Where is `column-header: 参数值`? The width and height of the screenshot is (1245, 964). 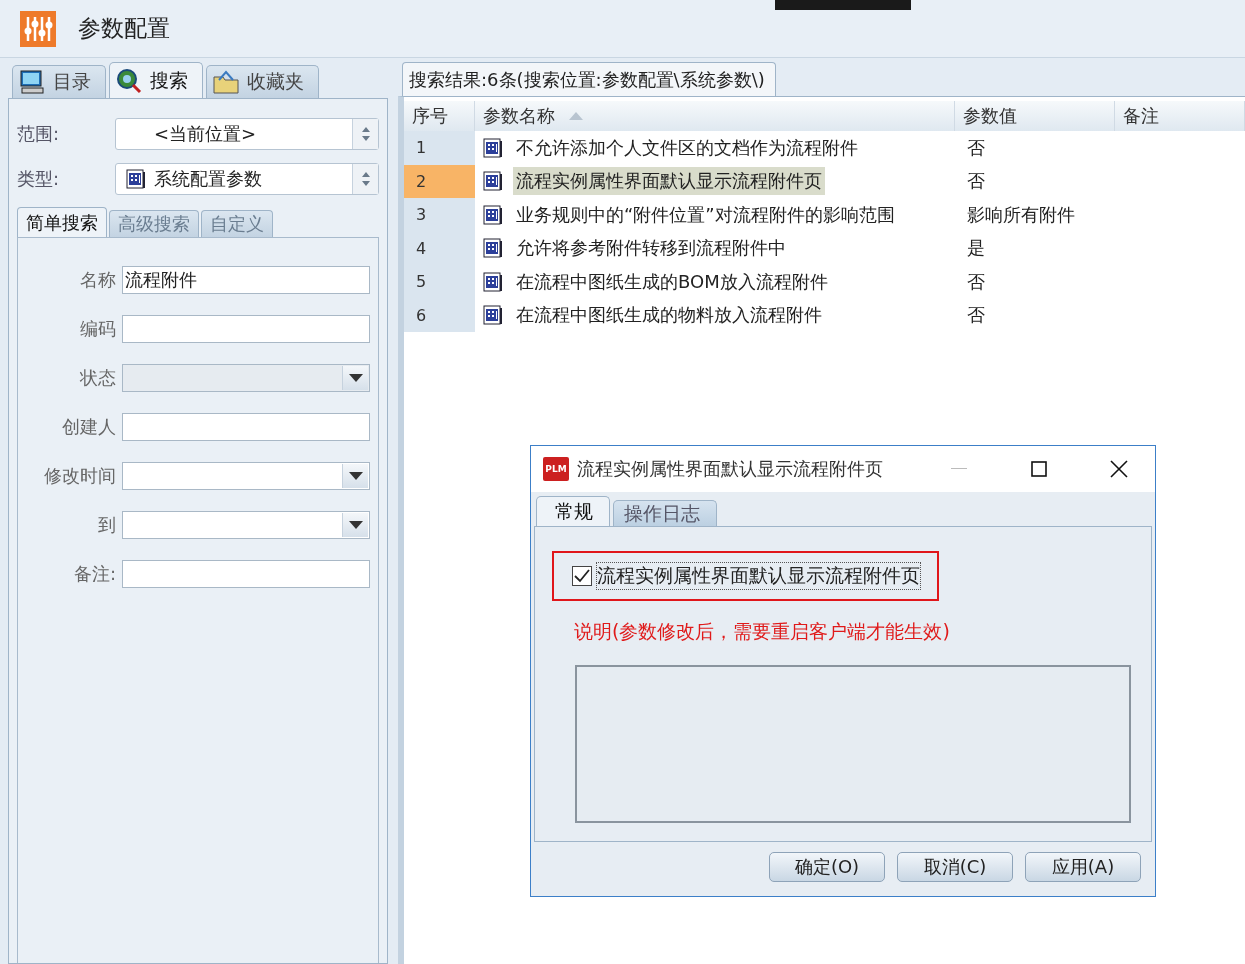 column-header: 参数值 is located at coordinates (1035, 116).